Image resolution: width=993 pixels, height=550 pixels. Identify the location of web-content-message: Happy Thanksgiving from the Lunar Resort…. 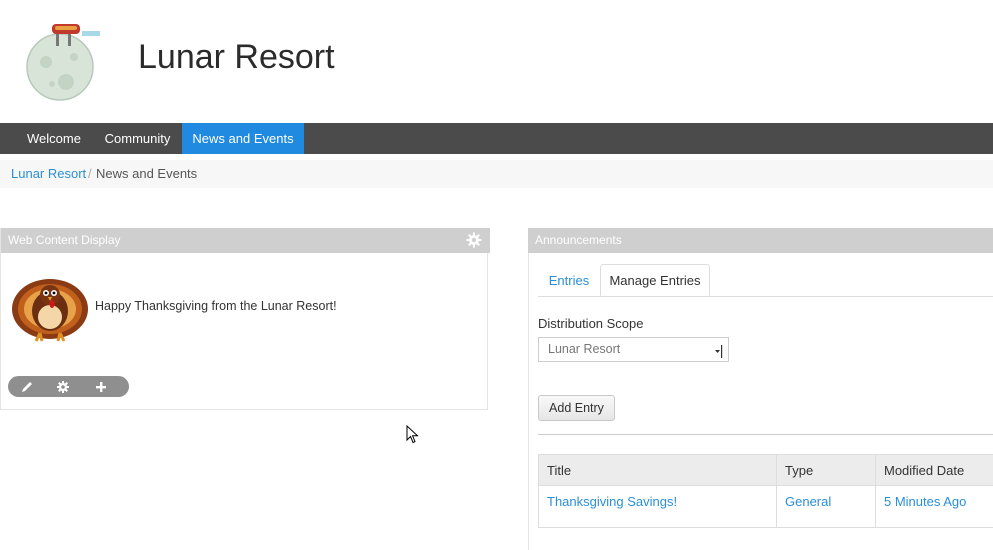
(216, 306).